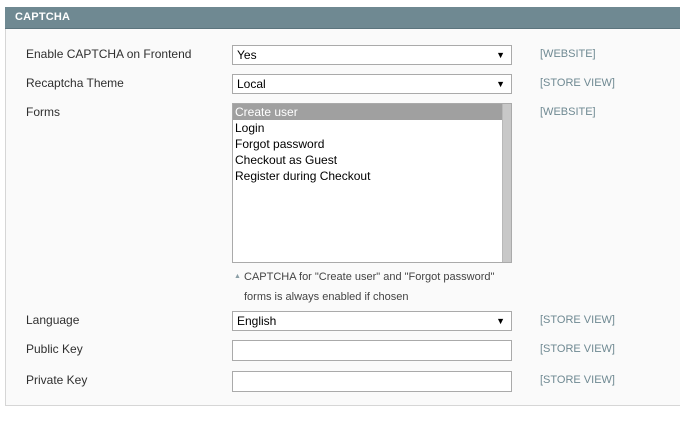  Describe the element at coordinates (568, 112) in the screenshot. I see `forms-scope: [WEBSITE]` at that location.